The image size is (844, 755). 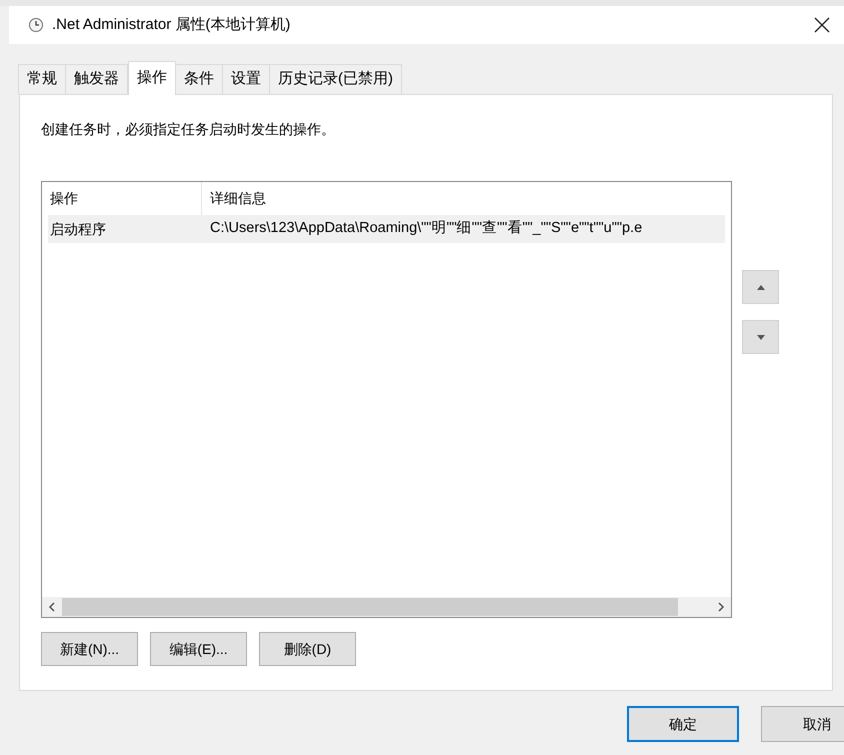 I want to click on cancel-button: 取消, so click(x=802, y=724).